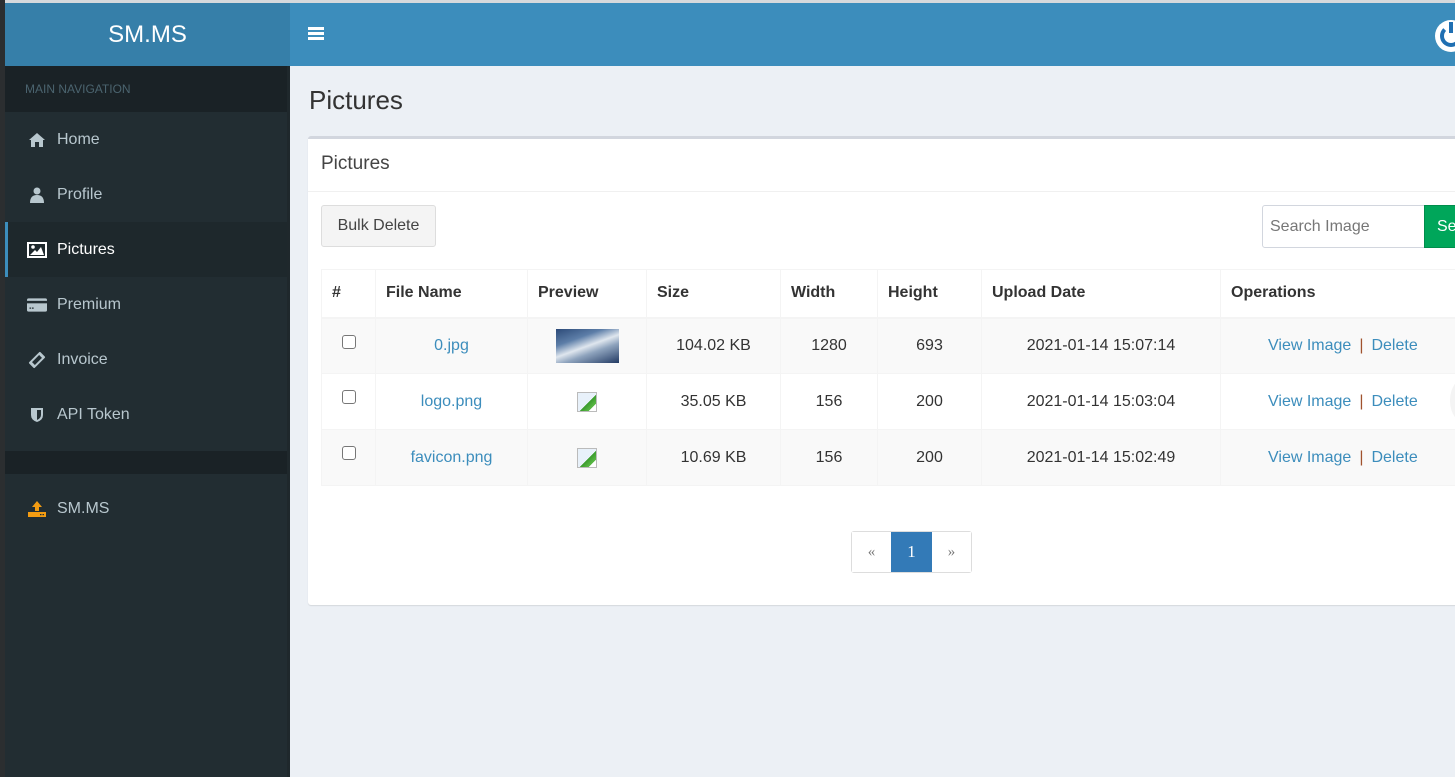 This screenshot has width=1455, height=777. I want to click on file-name-link: logo.png, so click(451, 401).